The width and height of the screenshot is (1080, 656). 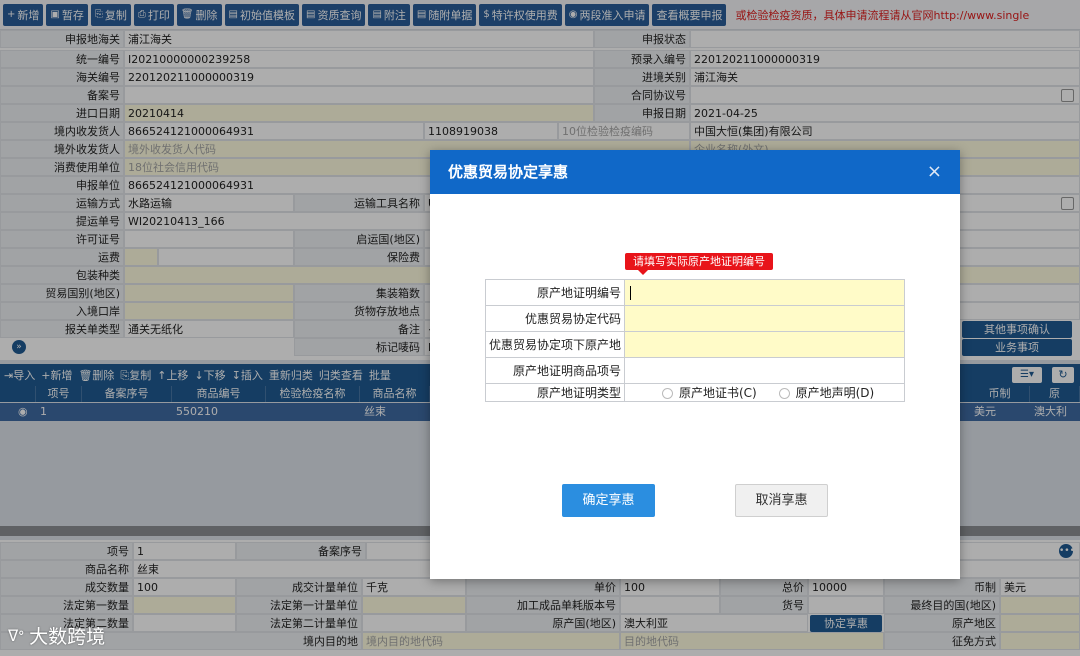 I want to click on dialog-title: 优惠贸易协定享惠, so click(x=508, y=172).